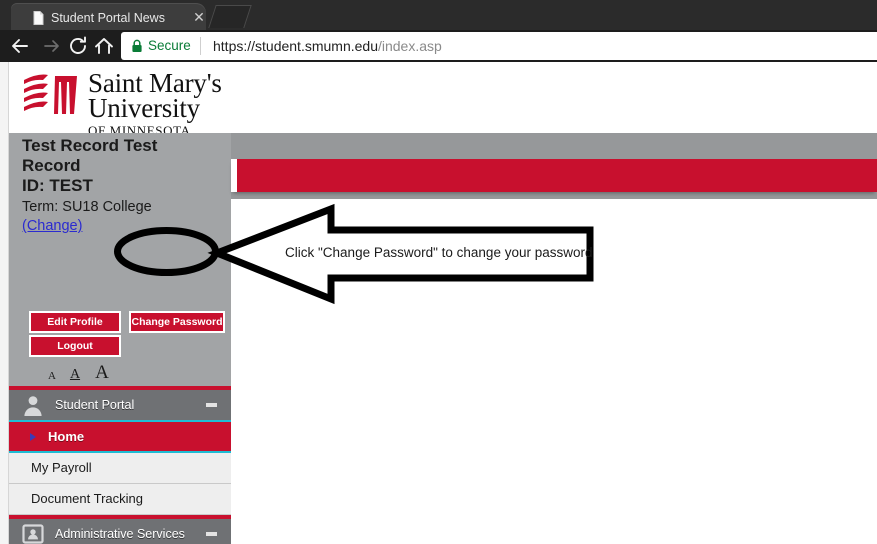 This screenshot has height=544, width=877. Describe the element at coordinates (85, 375) in the screenshot. I see `font-size-controls: A A A` at that location.